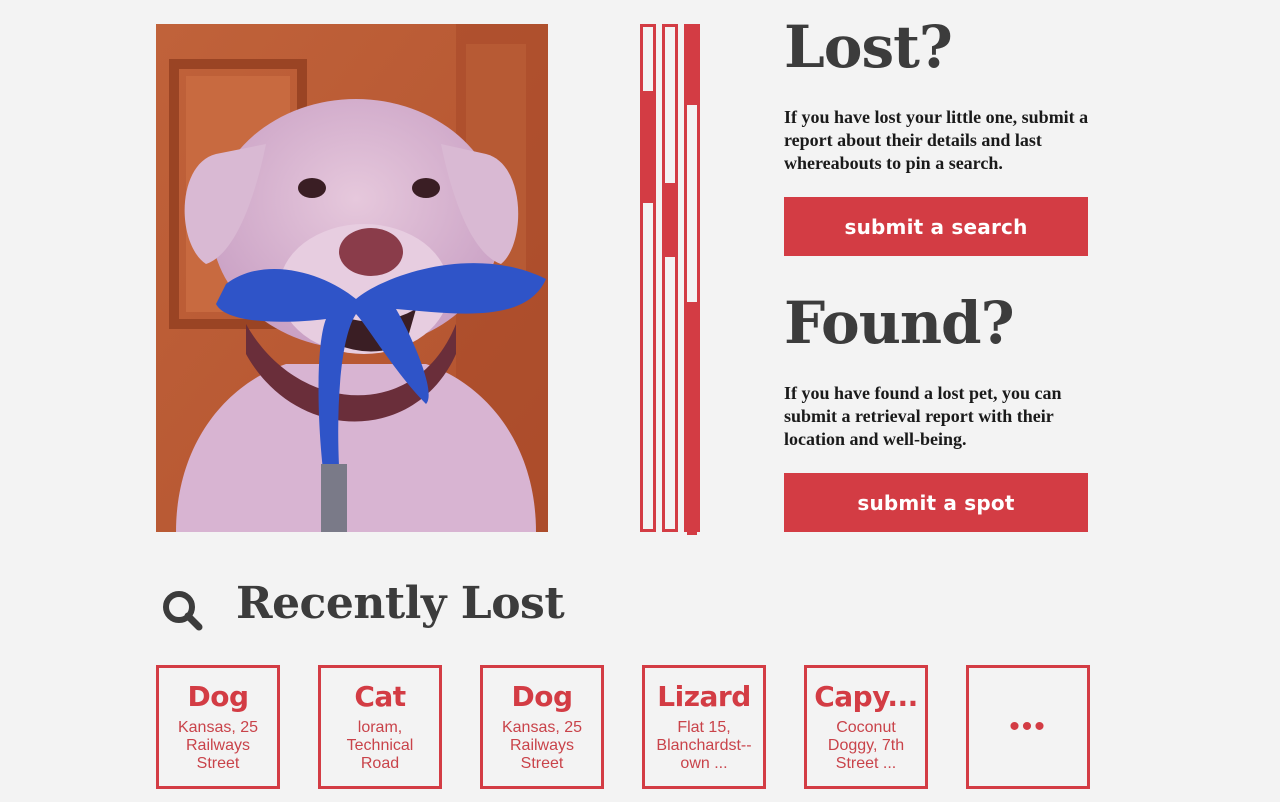  I want to click on lost-pet-card: Cat loram, Technical Road, so click(380, 727).